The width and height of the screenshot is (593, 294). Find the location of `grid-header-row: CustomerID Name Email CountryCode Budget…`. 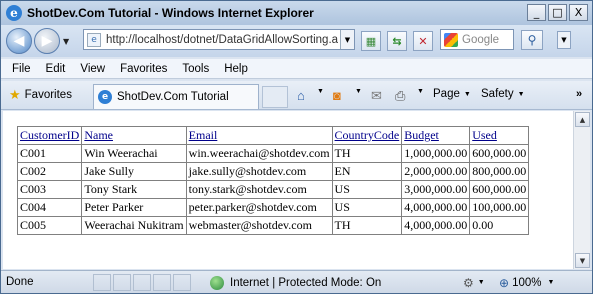

grid-header-row: CustomerID Name Email CountryCode Budget… is located at coordinates (273, 135).